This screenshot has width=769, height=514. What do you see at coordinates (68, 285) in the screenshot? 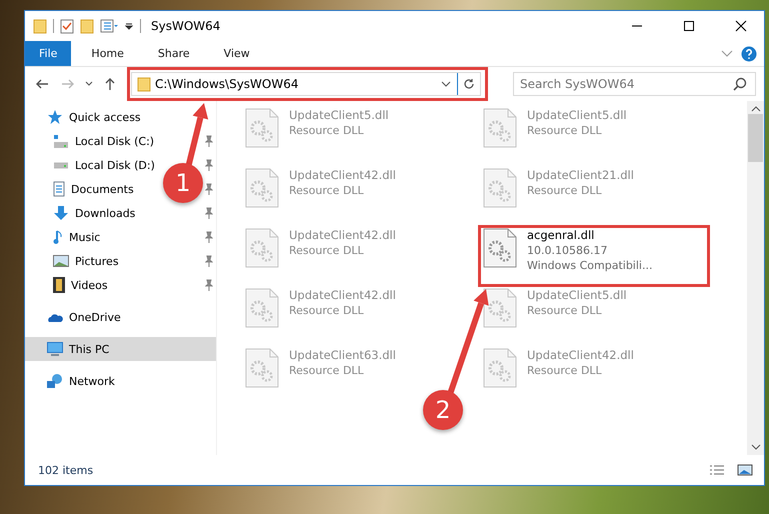
I see `sidebar-item: Videos` at bounding box center [68, 285].